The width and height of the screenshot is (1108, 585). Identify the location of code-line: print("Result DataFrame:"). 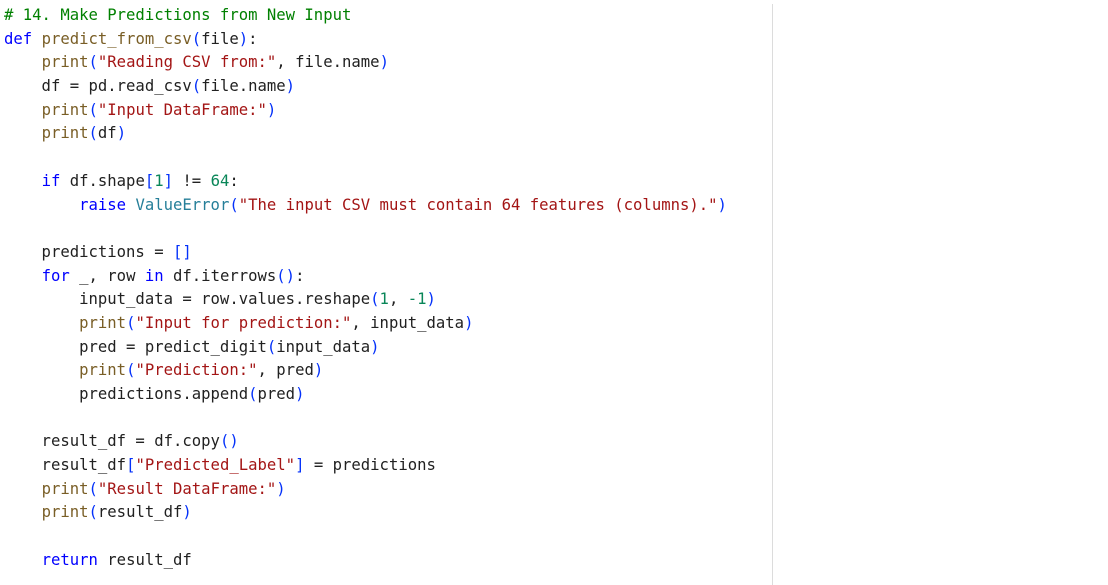
(384, 490).